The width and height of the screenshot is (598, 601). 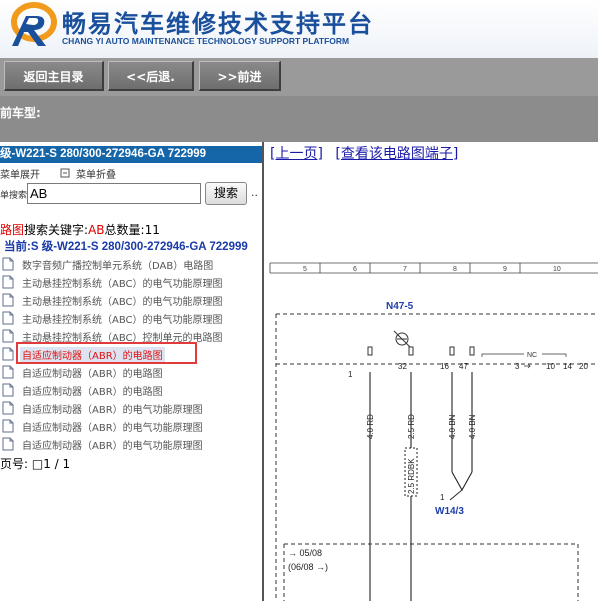 What do you see at coordinates (532, 355) in the screenshot?
I see `nc-label: NC` at bounding box center [532, 355].